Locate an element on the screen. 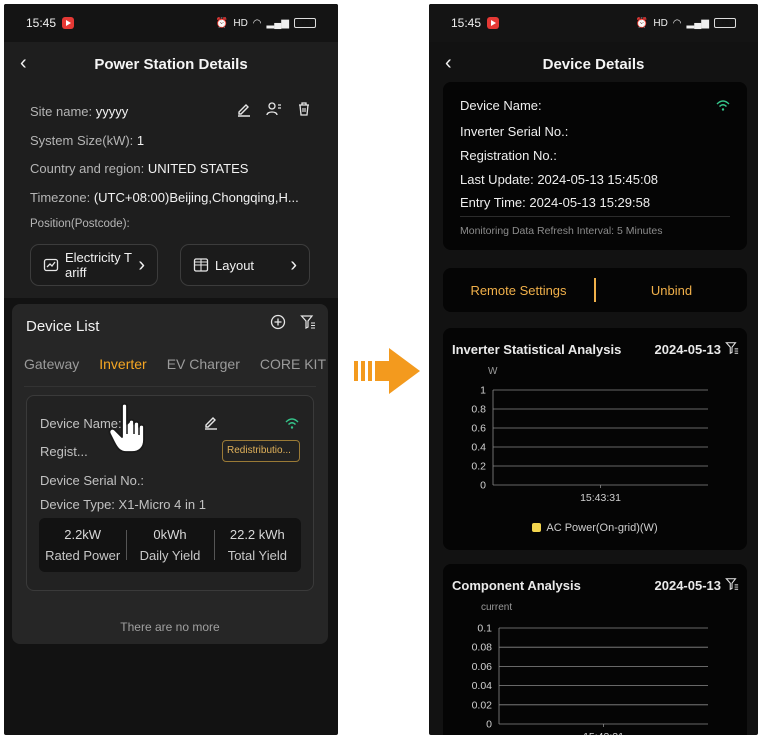 The width and height of the screenshot is (758, 735). wifi-status-icon: ◠ is located at coordinates (677, 23).